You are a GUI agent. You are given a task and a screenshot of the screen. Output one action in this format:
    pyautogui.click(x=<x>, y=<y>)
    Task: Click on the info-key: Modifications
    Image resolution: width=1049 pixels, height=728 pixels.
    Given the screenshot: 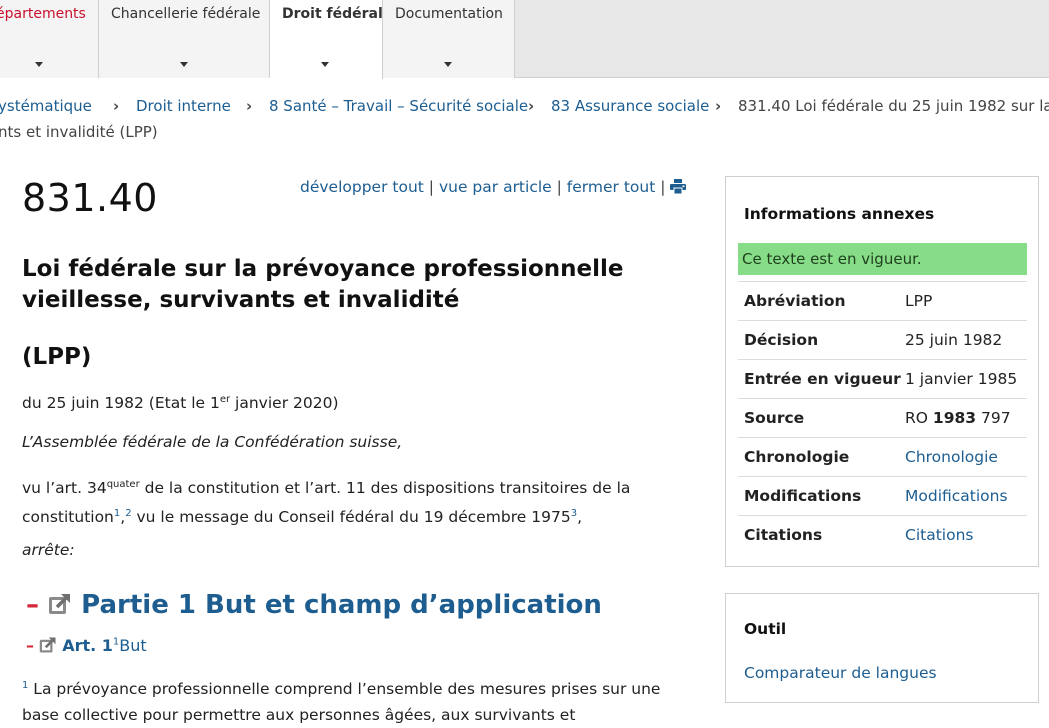 What is the action you would take?
    pyautogui.click(x=803, y=496)
    